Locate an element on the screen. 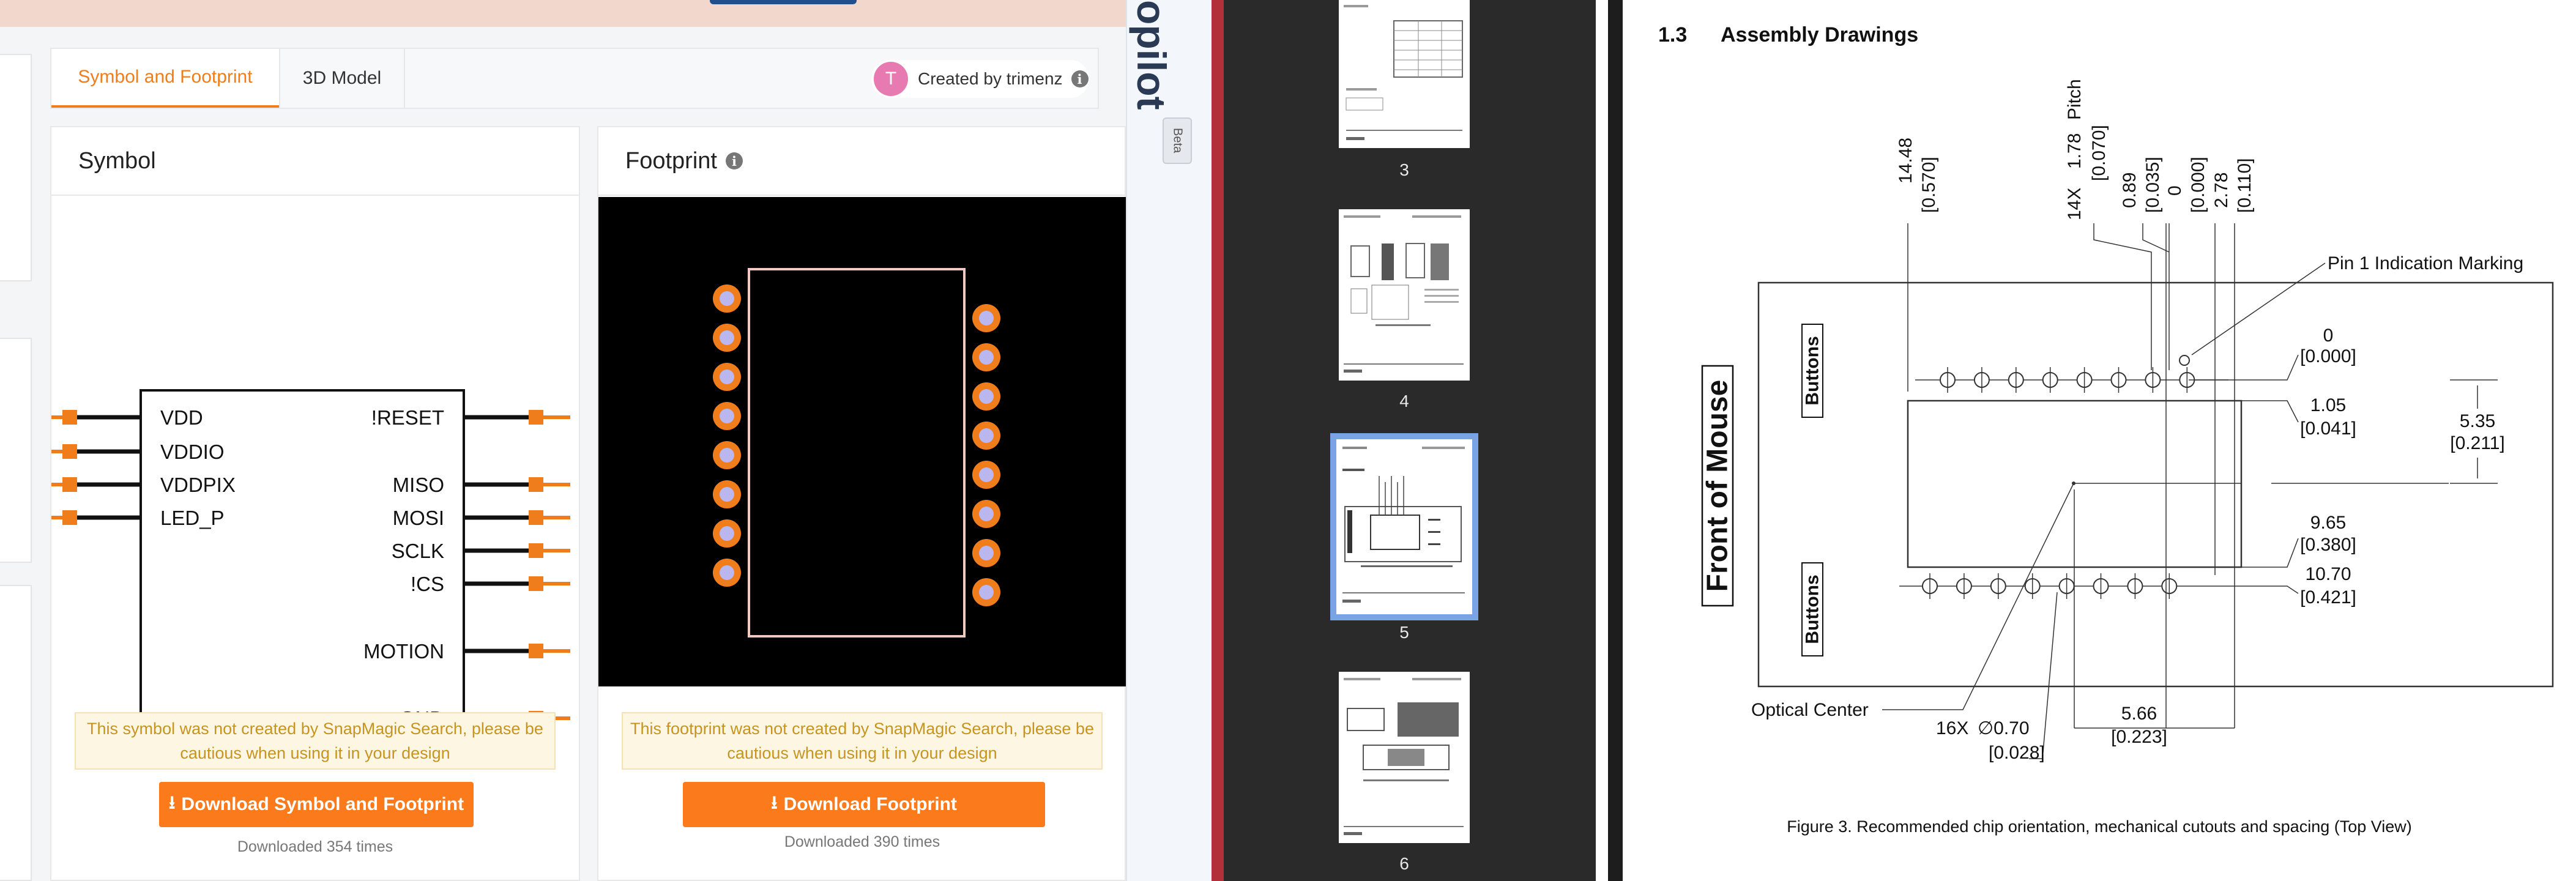  symbol-pin-label: VDDPIX is located at coordinates (198, 485).